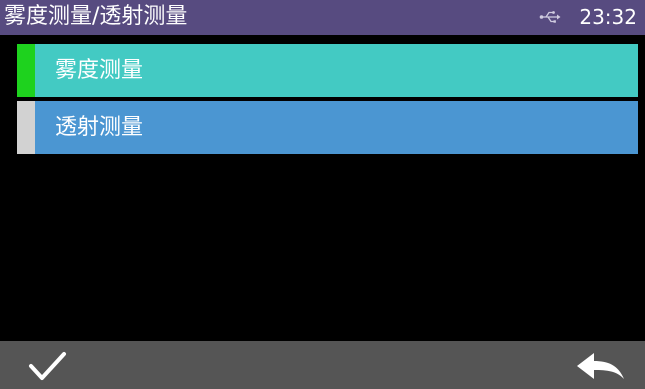 The width and height of the screenshot is (645, 389). I want to click on menu-item-haze-measurement: 雾度测量, so click(327, 70).